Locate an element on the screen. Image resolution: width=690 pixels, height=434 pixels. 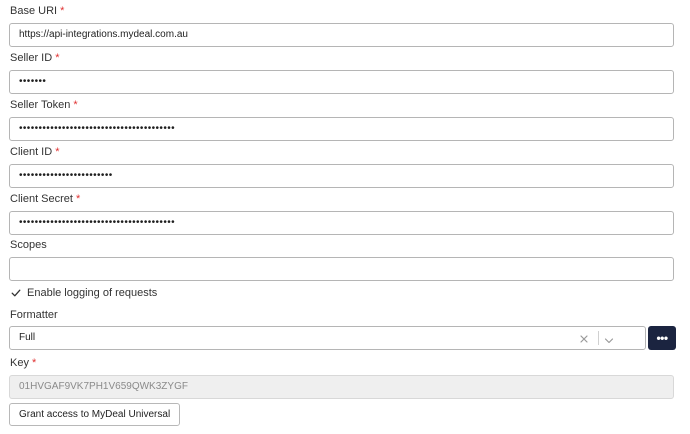
key-label: Key * is located at coordinates (23, 363).